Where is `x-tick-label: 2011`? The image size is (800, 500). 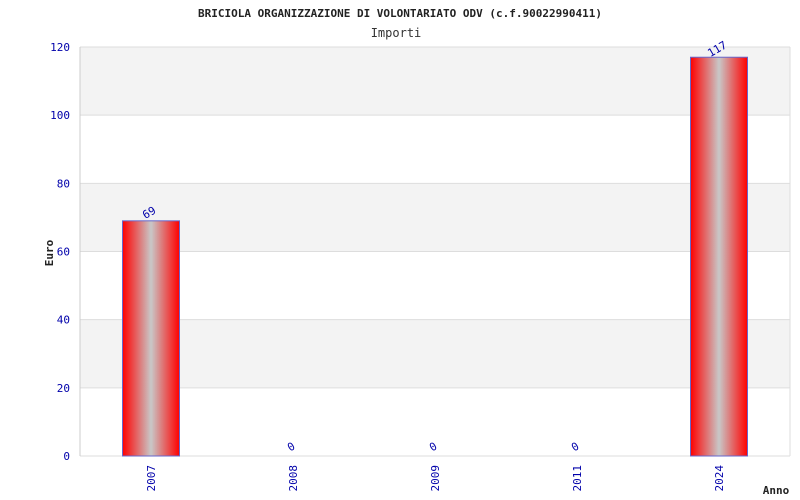 x-tick-label: 2011 is located at coordinates (577, 478).